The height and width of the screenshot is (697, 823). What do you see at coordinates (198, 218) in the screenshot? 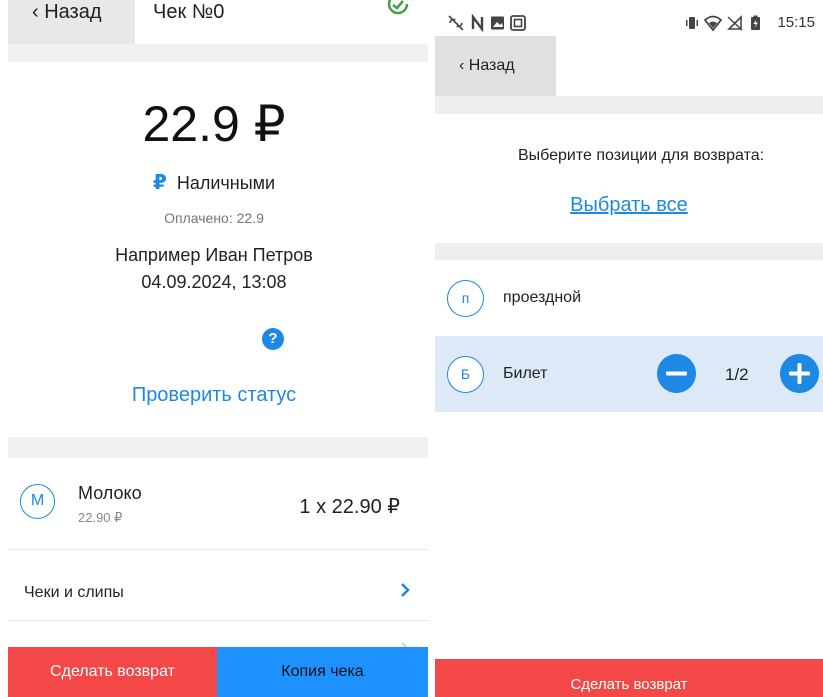
I see `paid-label: Оплачено:` at bounding box center [198, 218].